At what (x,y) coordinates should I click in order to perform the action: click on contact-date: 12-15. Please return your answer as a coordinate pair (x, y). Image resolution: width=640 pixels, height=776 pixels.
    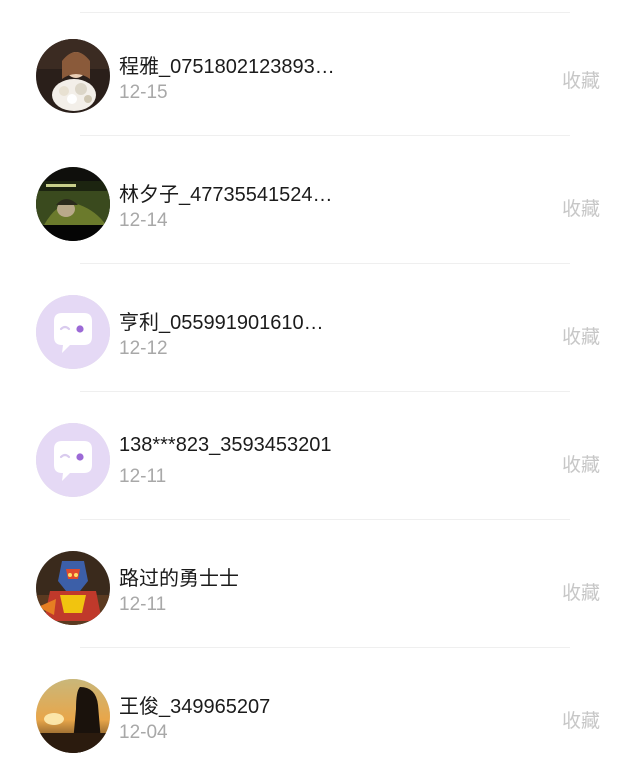
    Looking at the image, I should click on (143, 92).